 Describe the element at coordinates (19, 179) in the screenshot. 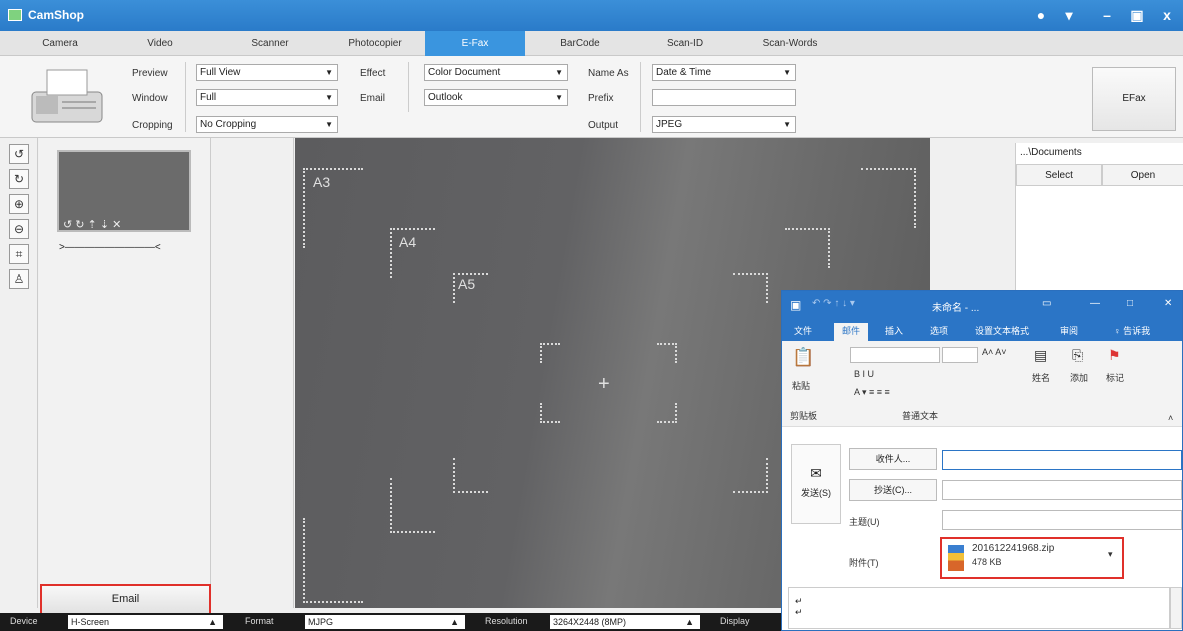

I see `rotate-right-icon: ↻` at that location.